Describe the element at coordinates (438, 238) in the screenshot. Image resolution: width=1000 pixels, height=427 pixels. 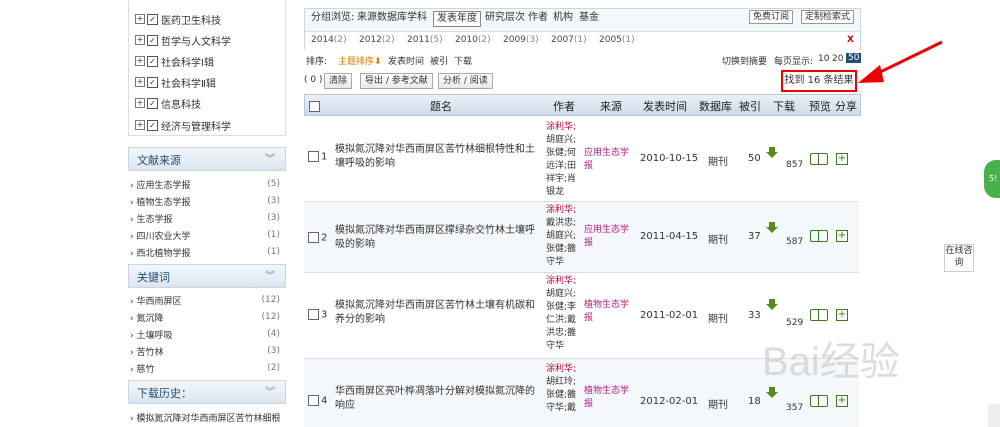
I see `article-title-link: 模拟氮沉降对华西雨屏区撑绿杂交竹林土壤呼吸的影响` at that location.